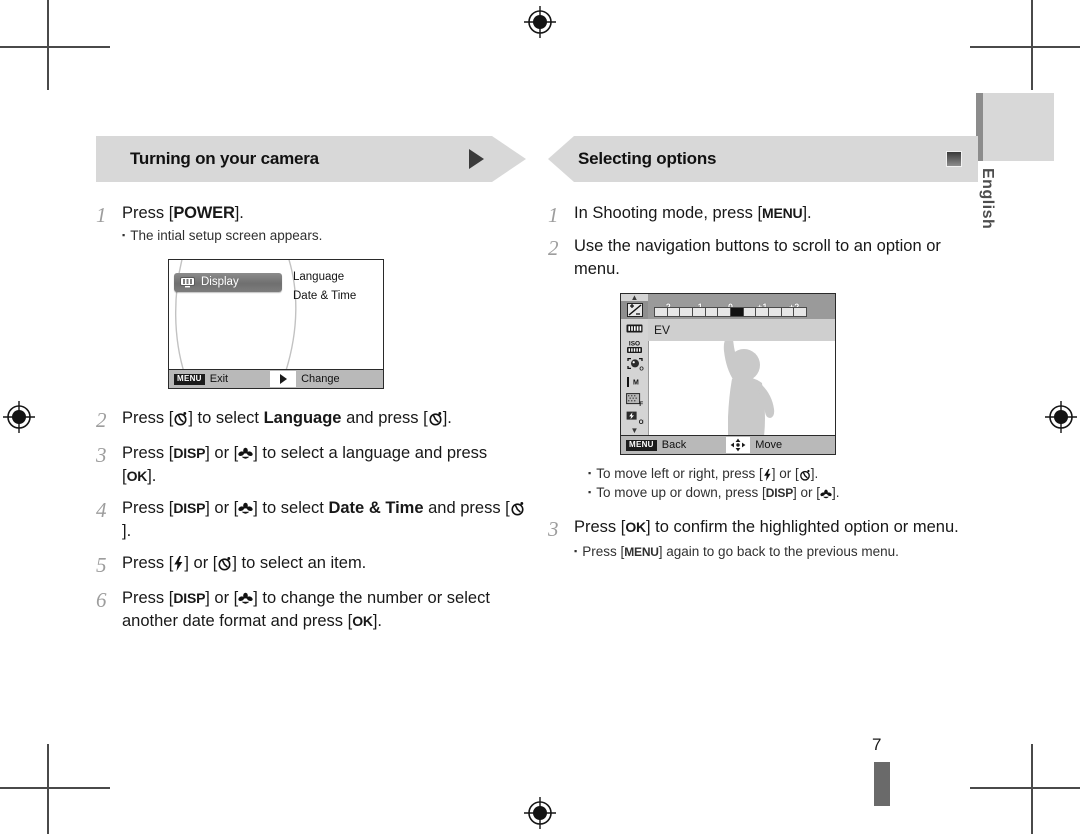  What do you see at coordinates (376, 508) in the screenshot?
I see `seg-bold-date-time: Date & Time` at bounding box center [376, 508].